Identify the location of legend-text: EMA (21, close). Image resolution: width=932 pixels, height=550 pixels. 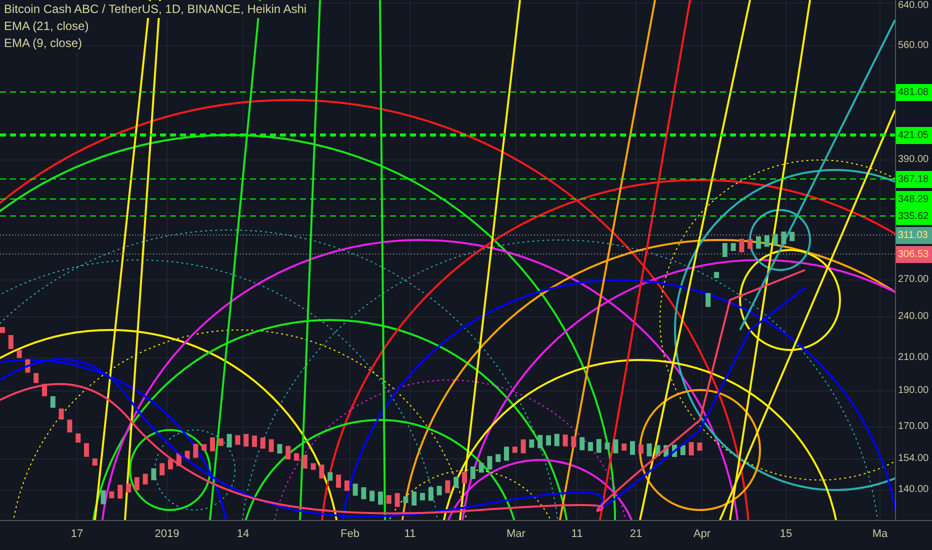
(46, 26).